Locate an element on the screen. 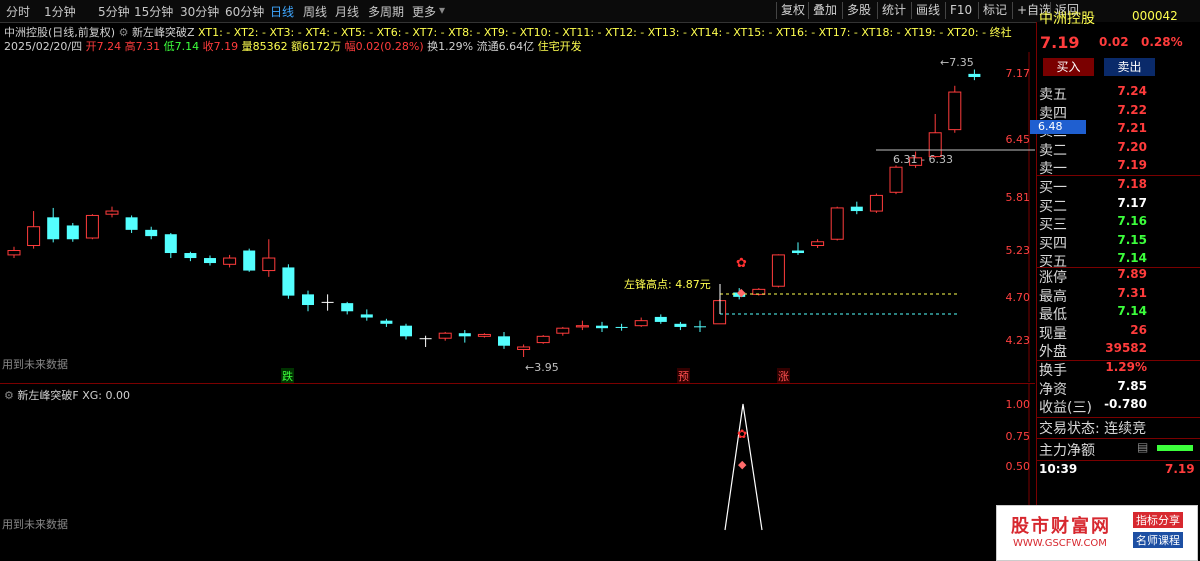  f10-button: F10 is located at coordinates (960, 10).